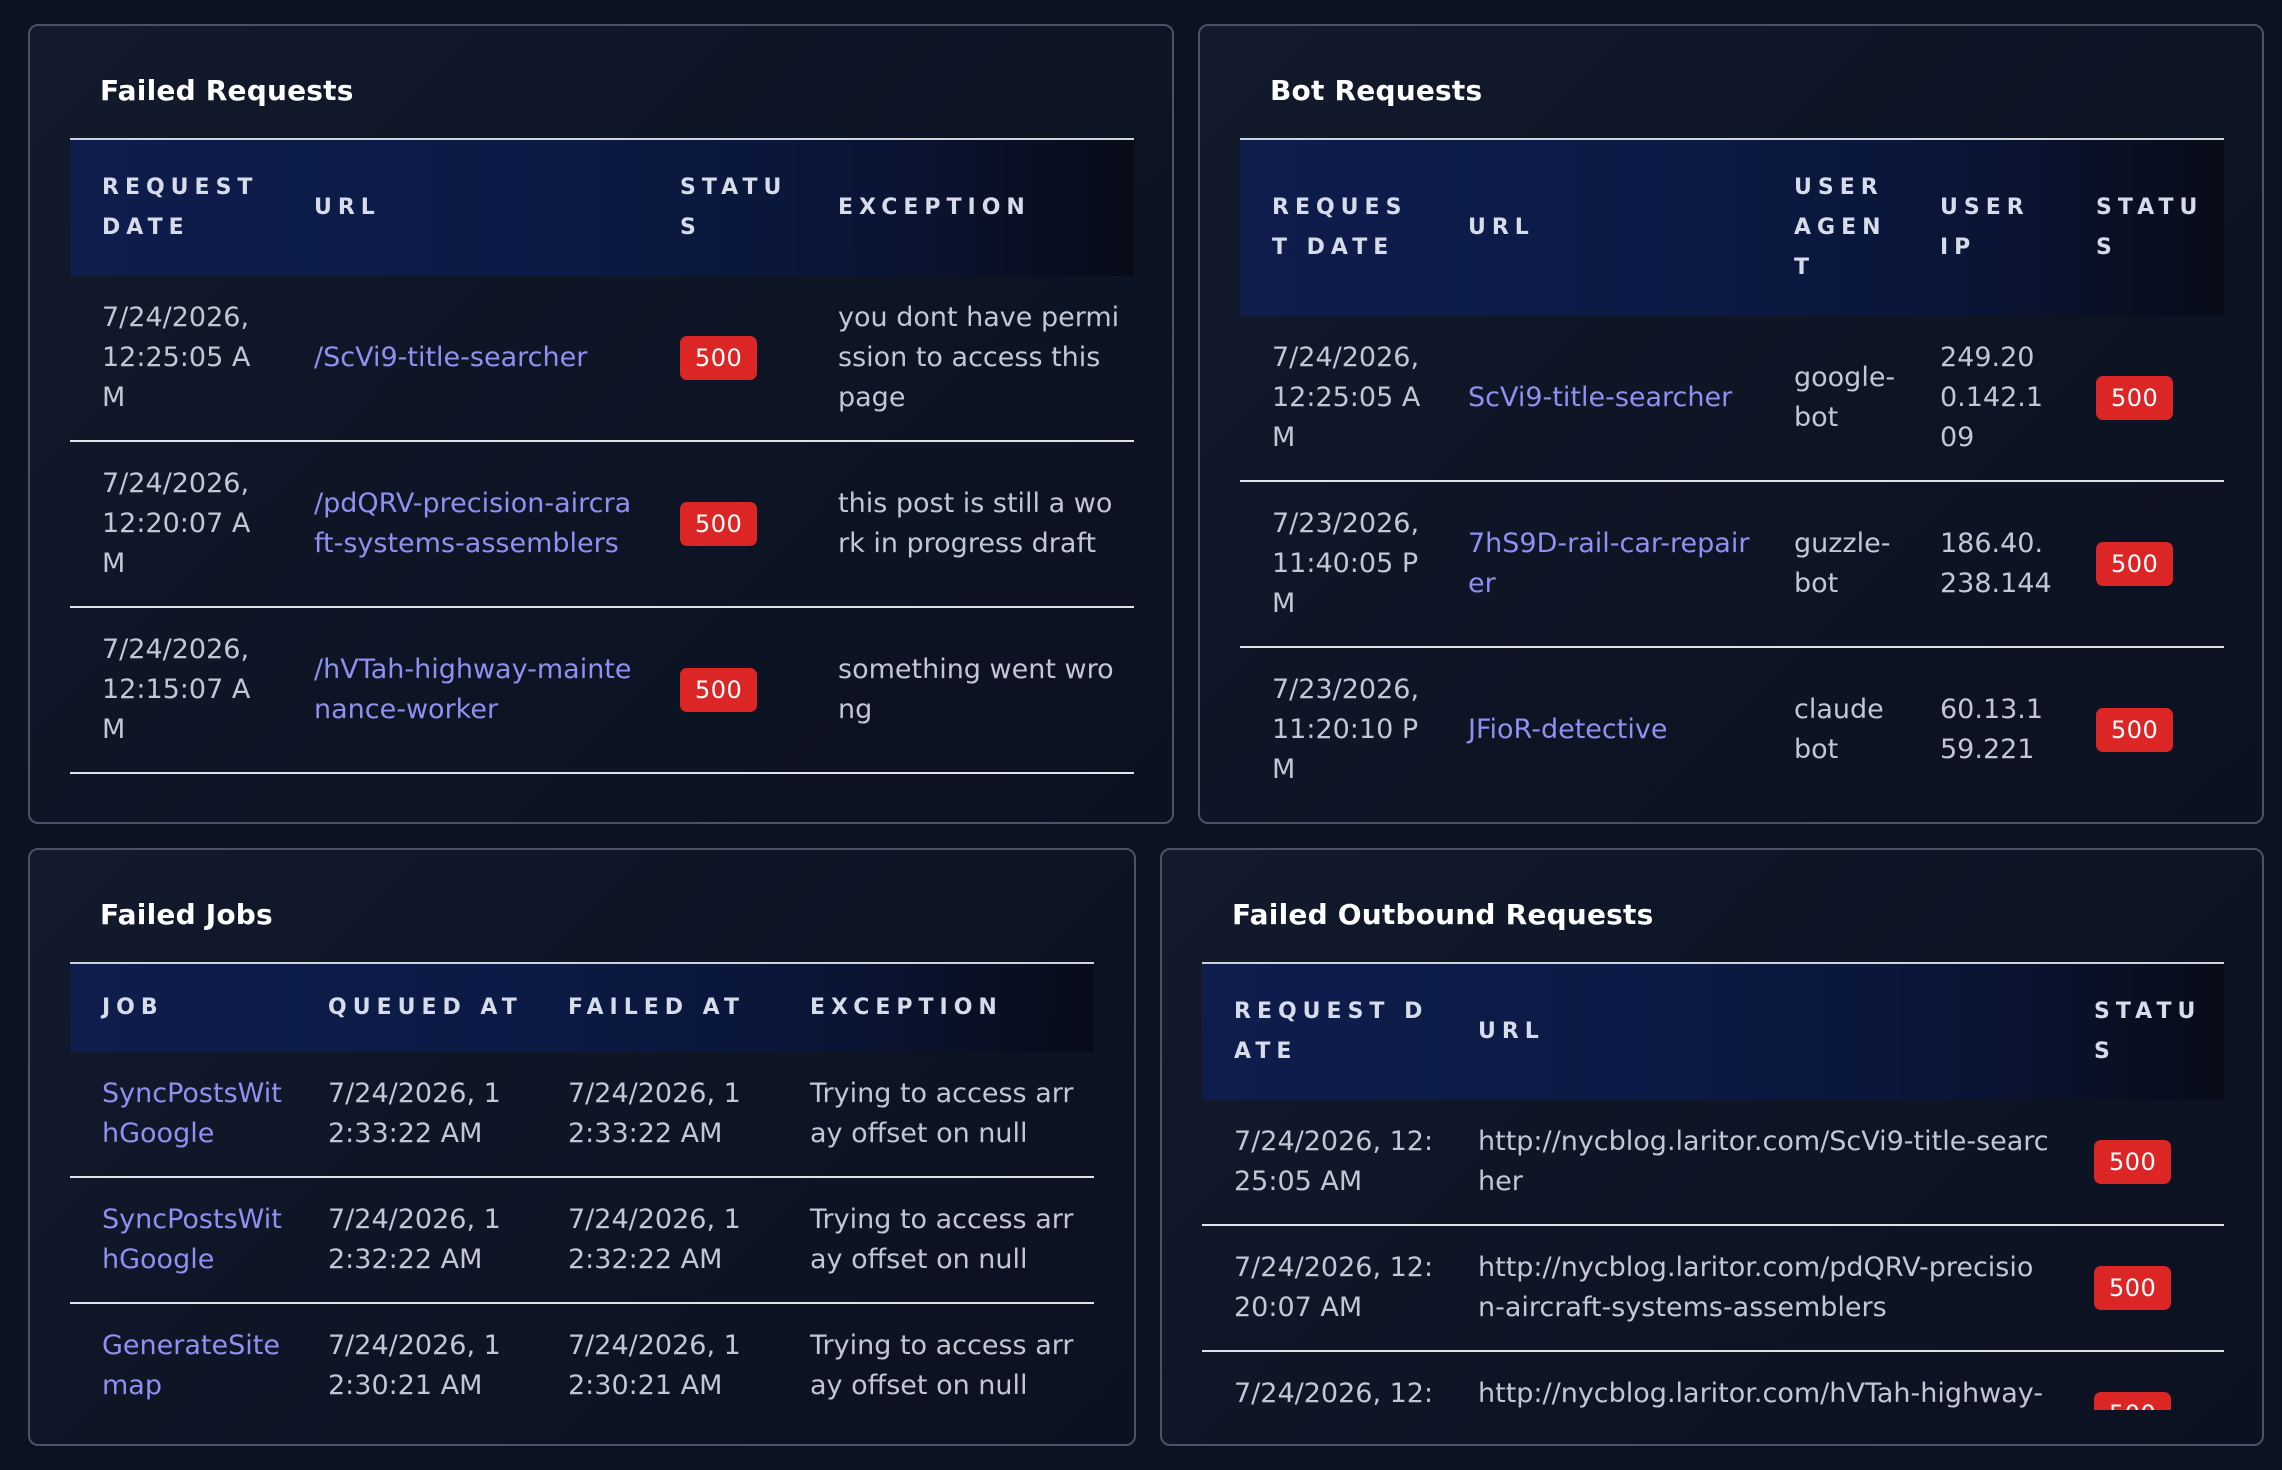 The height and width of the screenshot is (1470, 2282). What do you see at coordinates (183, 1007) in the screenshot?
I see `column-header: JOB` at bounding box center [183, 1007].